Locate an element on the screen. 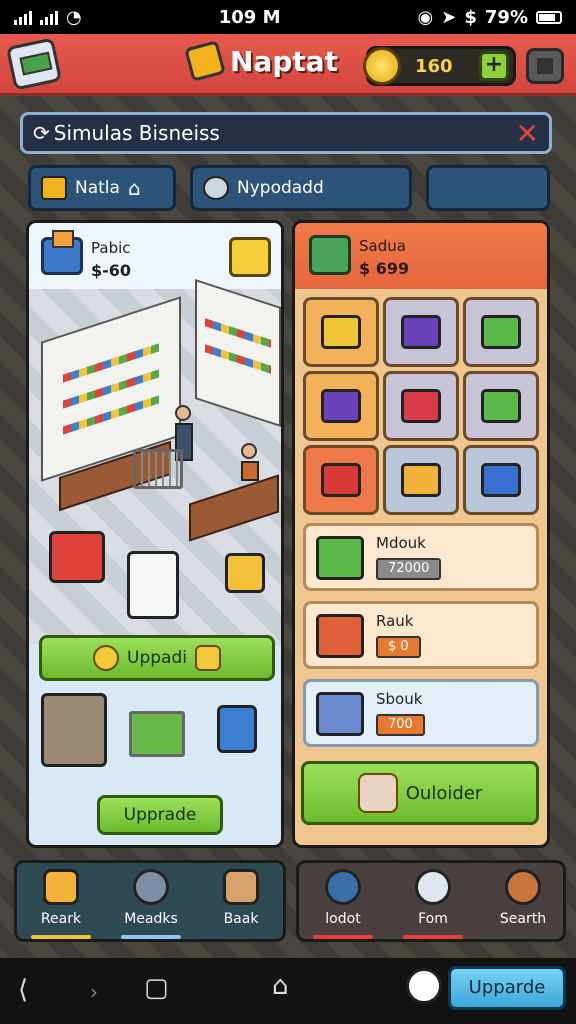  item-value: 72000 is located at coordinates (409, 569).